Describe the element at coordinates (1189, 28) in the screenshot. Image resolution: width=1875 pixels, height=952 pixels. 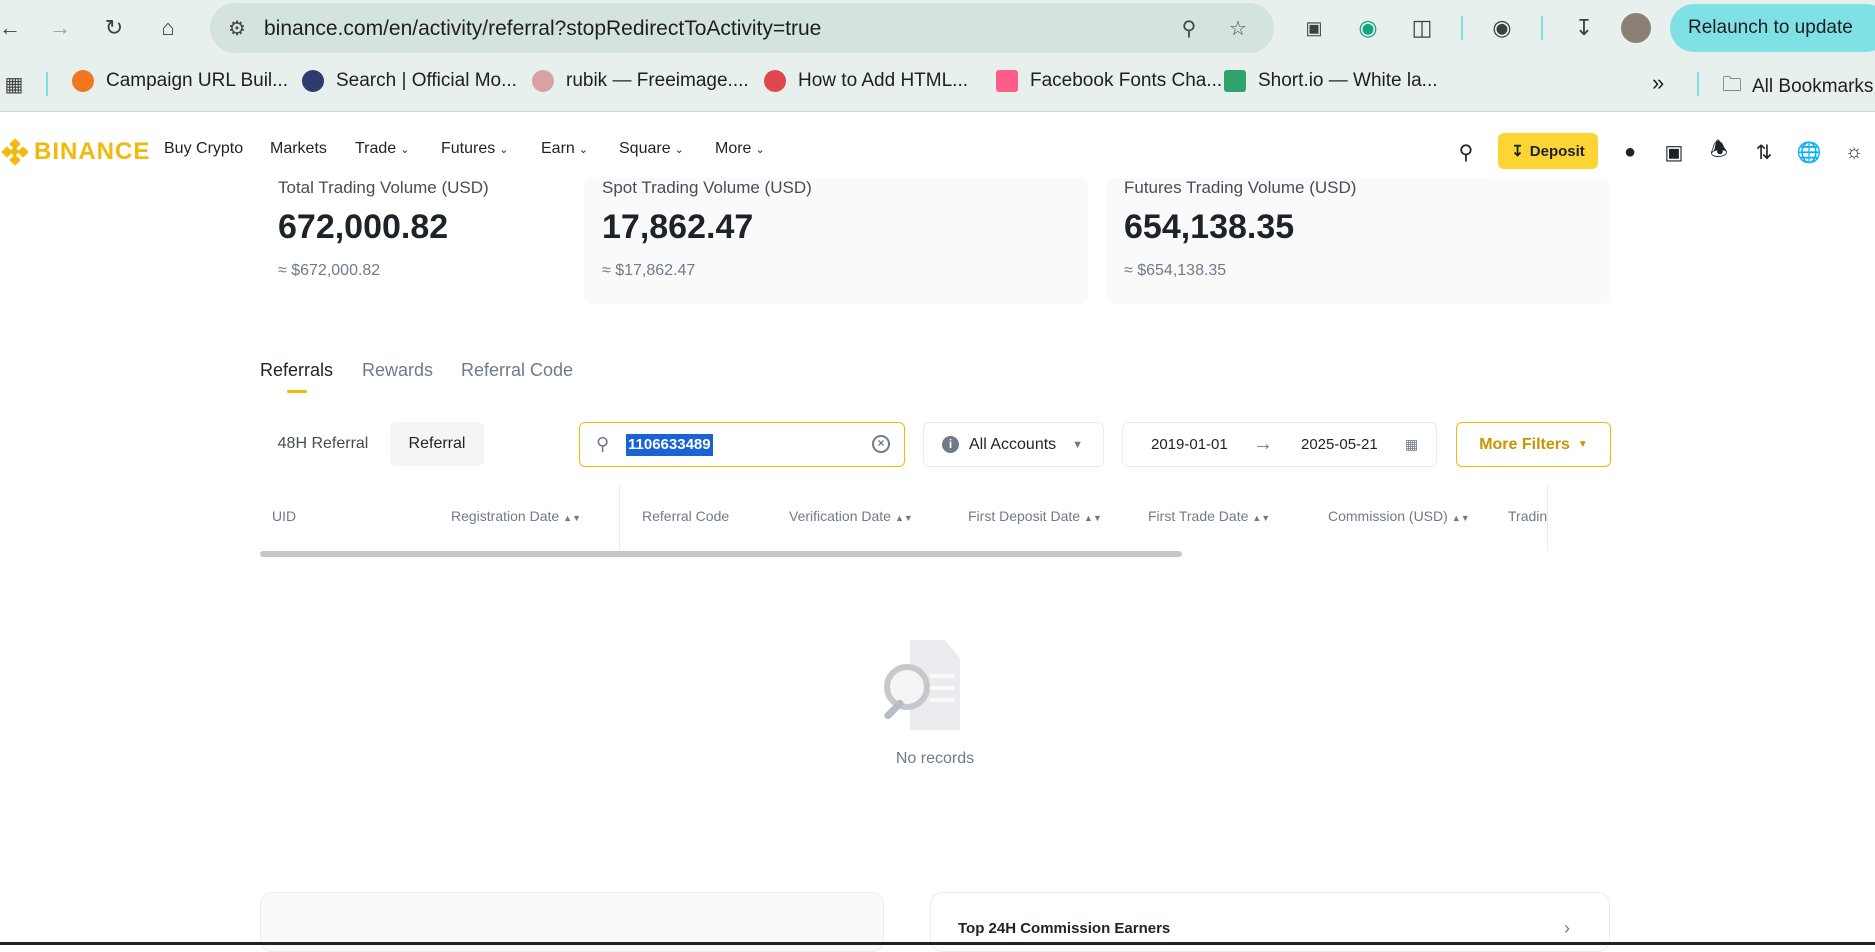
I see `zoom-icon: ⚲` at that location.